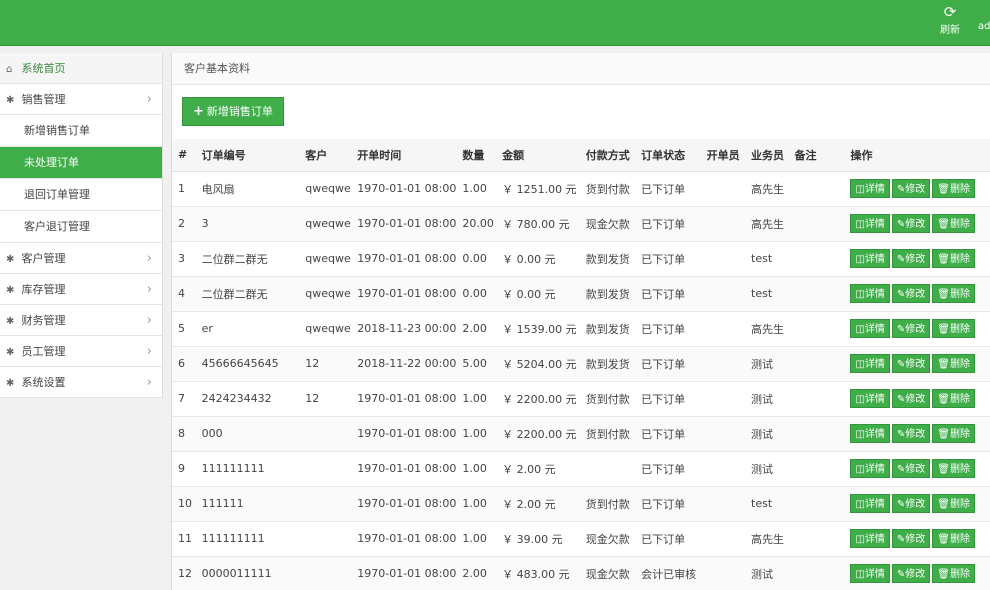 The height and width of the screenshot is (590, 990). I want to click on detail-button-label: 详情, so click(874, 539).